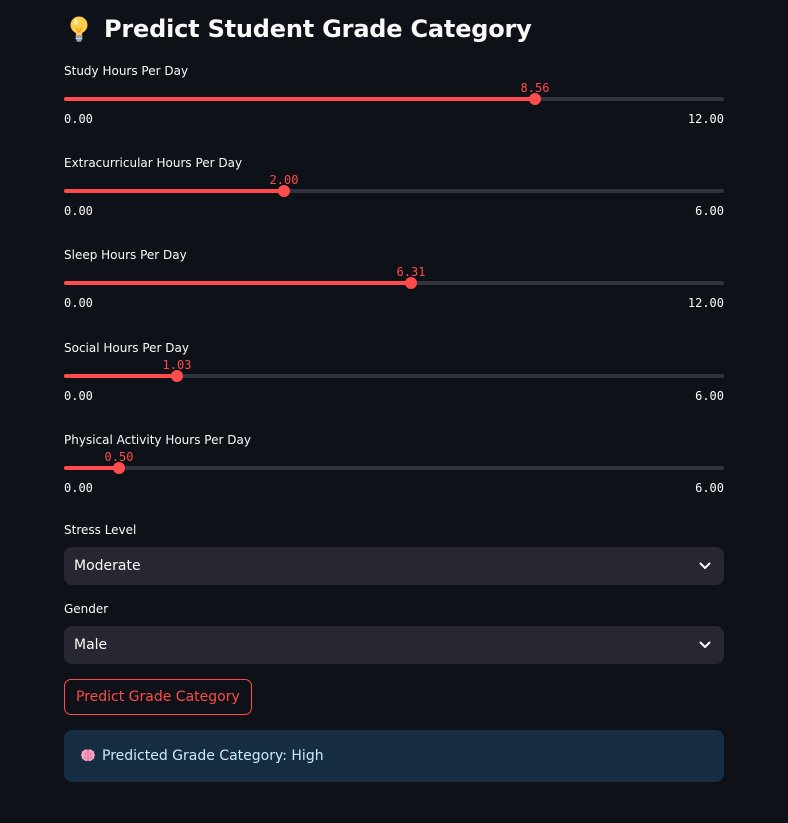 Image resolution: width=788 pixels, height=823 pixels. Describe the element at coordinates (107, 566) in the screenshot. I see `select-value: Moderate` at that location.